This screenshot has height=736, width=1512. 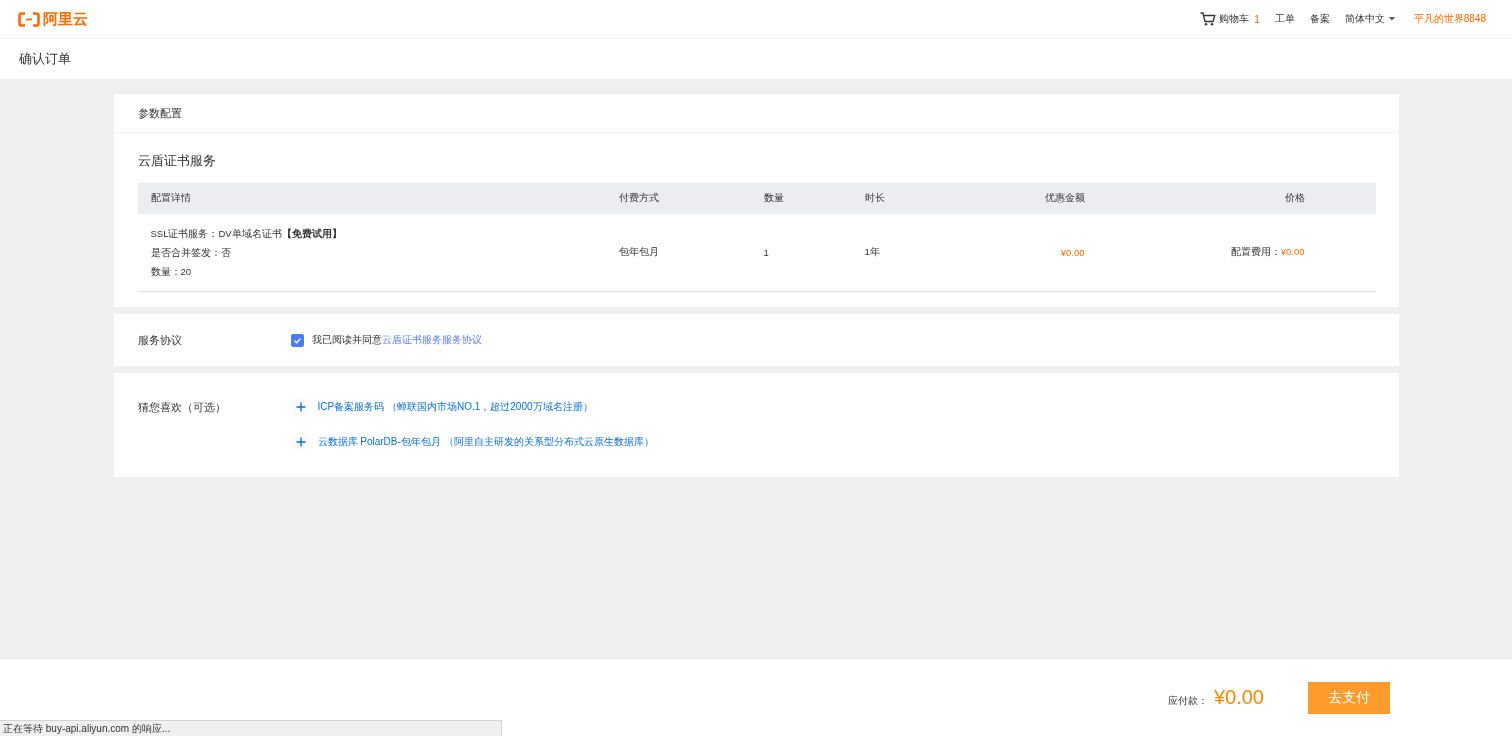 What do you see at coordinates (766, 252) in the screenshot?
I see `table-cell-text: 1` at bounding box center [766, 252].